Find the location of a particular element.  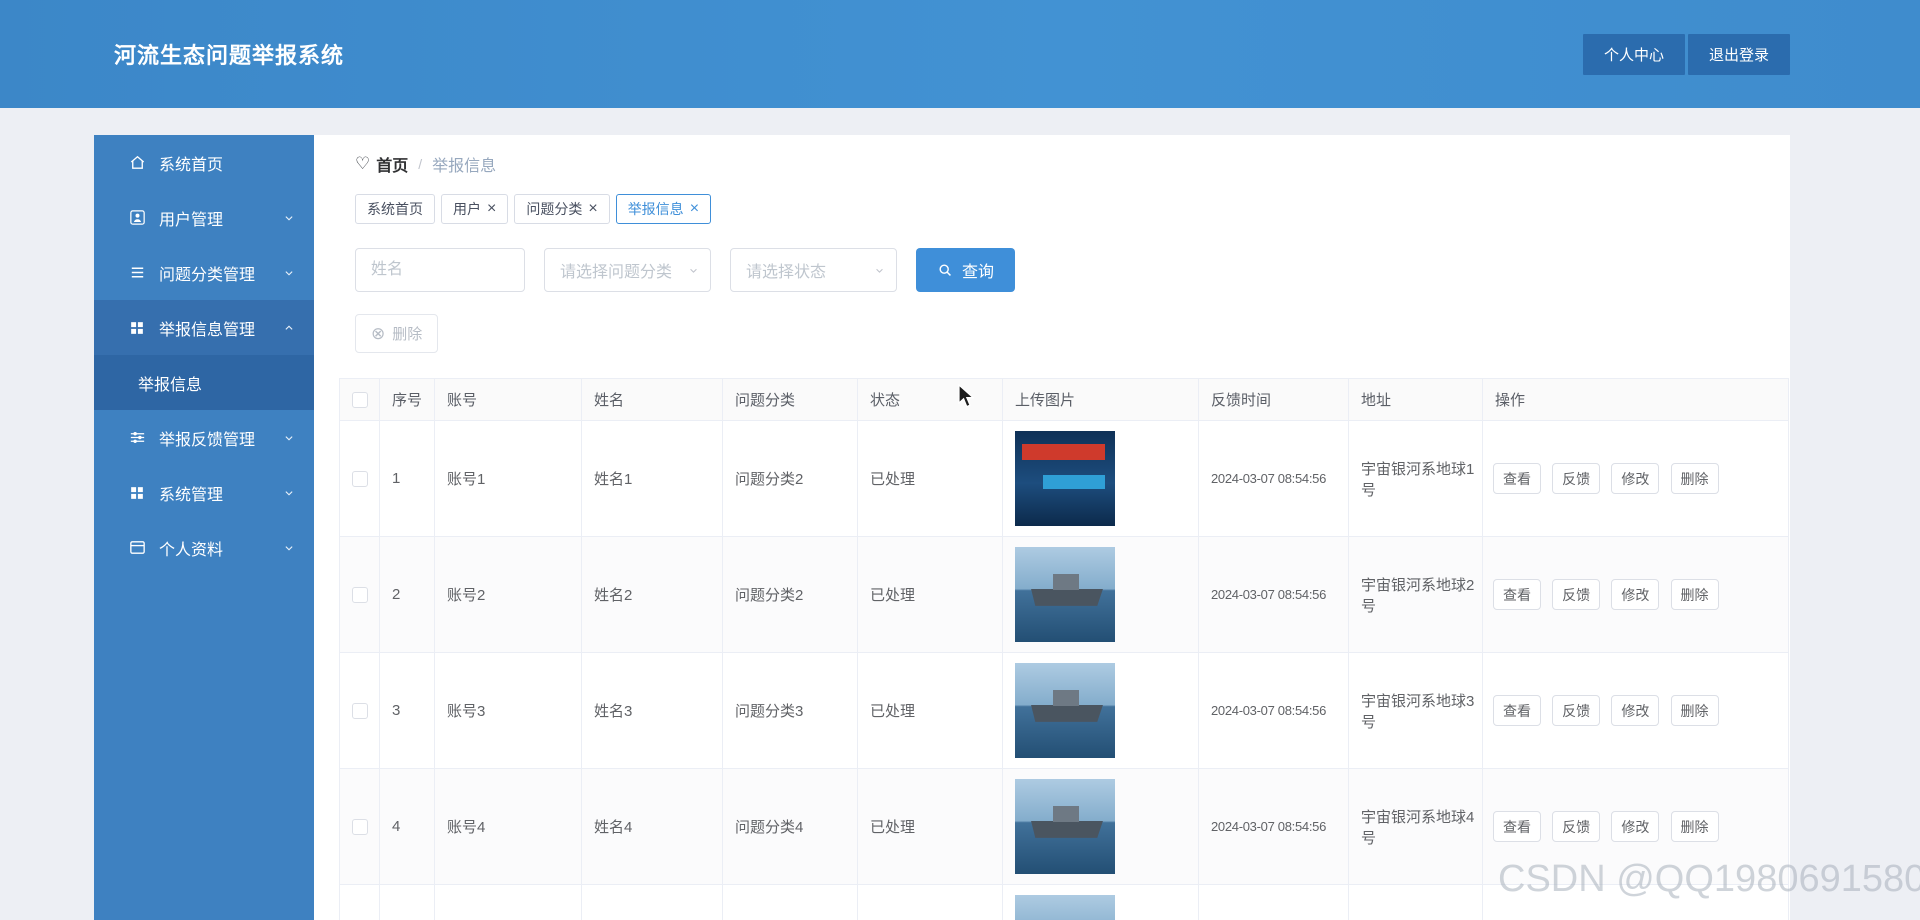

sidebar-item-users: 用户管理 is located at coordinates (204, 217).